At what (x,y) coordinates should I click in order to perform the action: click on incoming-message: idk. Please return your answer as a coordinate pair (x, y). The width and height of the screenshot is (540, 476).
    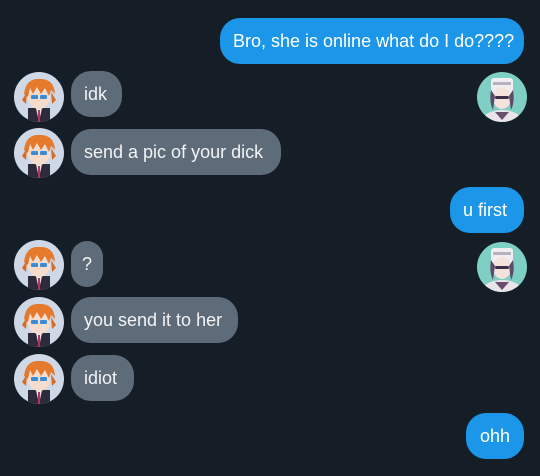
    Looking at the image, I should click on (96, 94).